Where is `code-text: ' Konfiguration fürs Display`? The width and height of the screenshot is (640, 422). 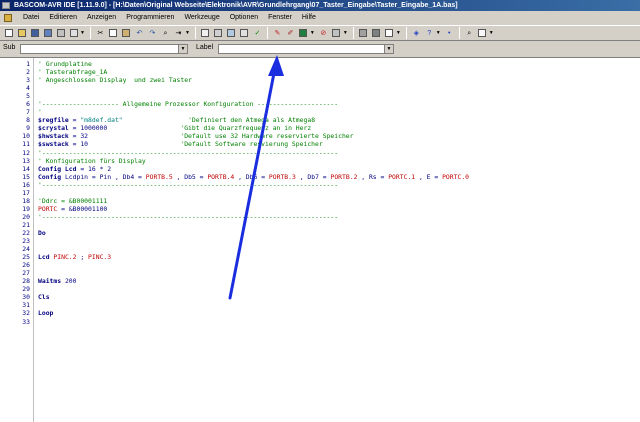
code-text: ' Konfiguration fürs Display is located at coordinates (92, 161).